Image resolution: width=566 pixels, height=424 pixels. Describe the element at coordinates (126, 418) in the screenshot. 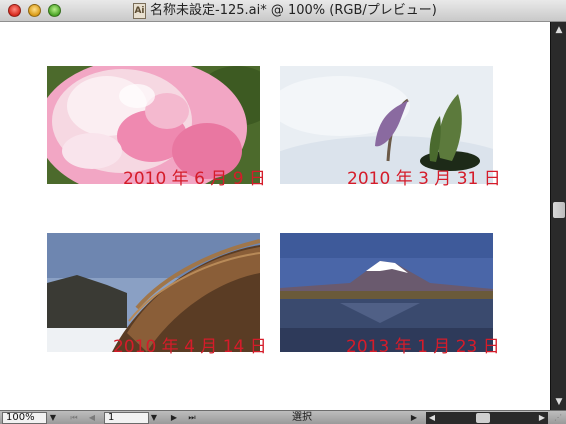

I see `artboard-field: 1` at that location.